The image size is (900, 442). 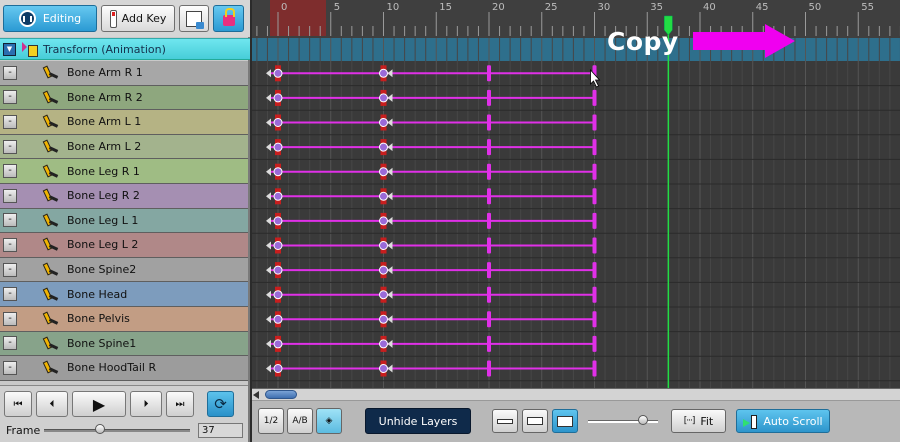 What do you see at coordinates (643, 420) in the screenshot?
I see `zoom-slider-thumb` at bounding box center [643, 420].